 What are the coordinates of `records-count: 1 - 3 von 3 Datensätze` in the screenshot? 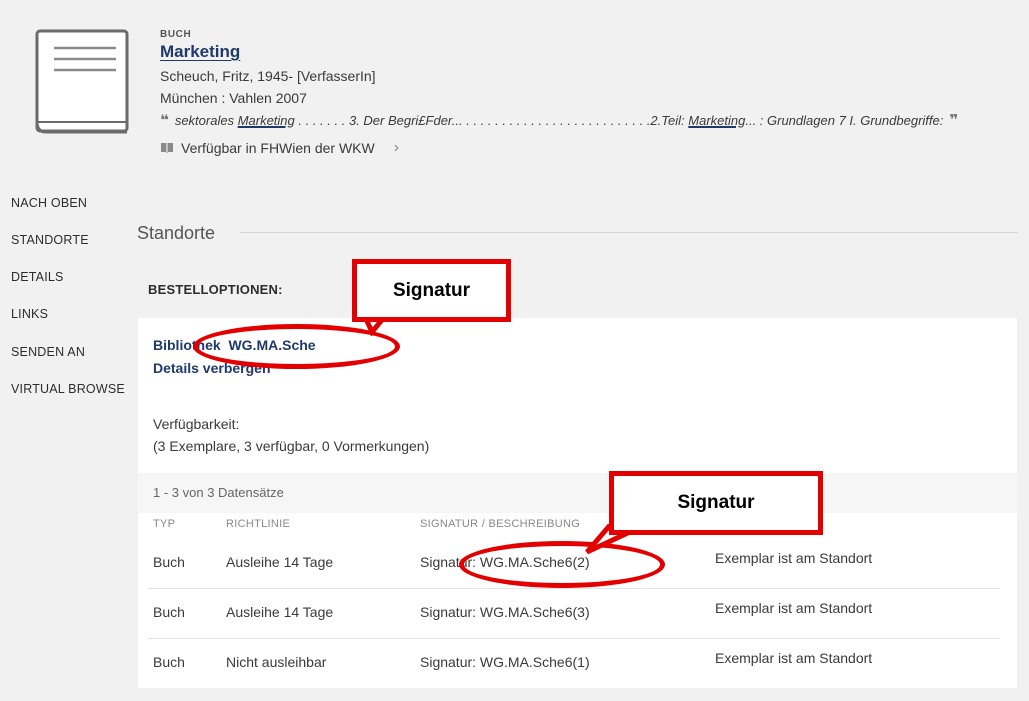 It's located at (218, 492).